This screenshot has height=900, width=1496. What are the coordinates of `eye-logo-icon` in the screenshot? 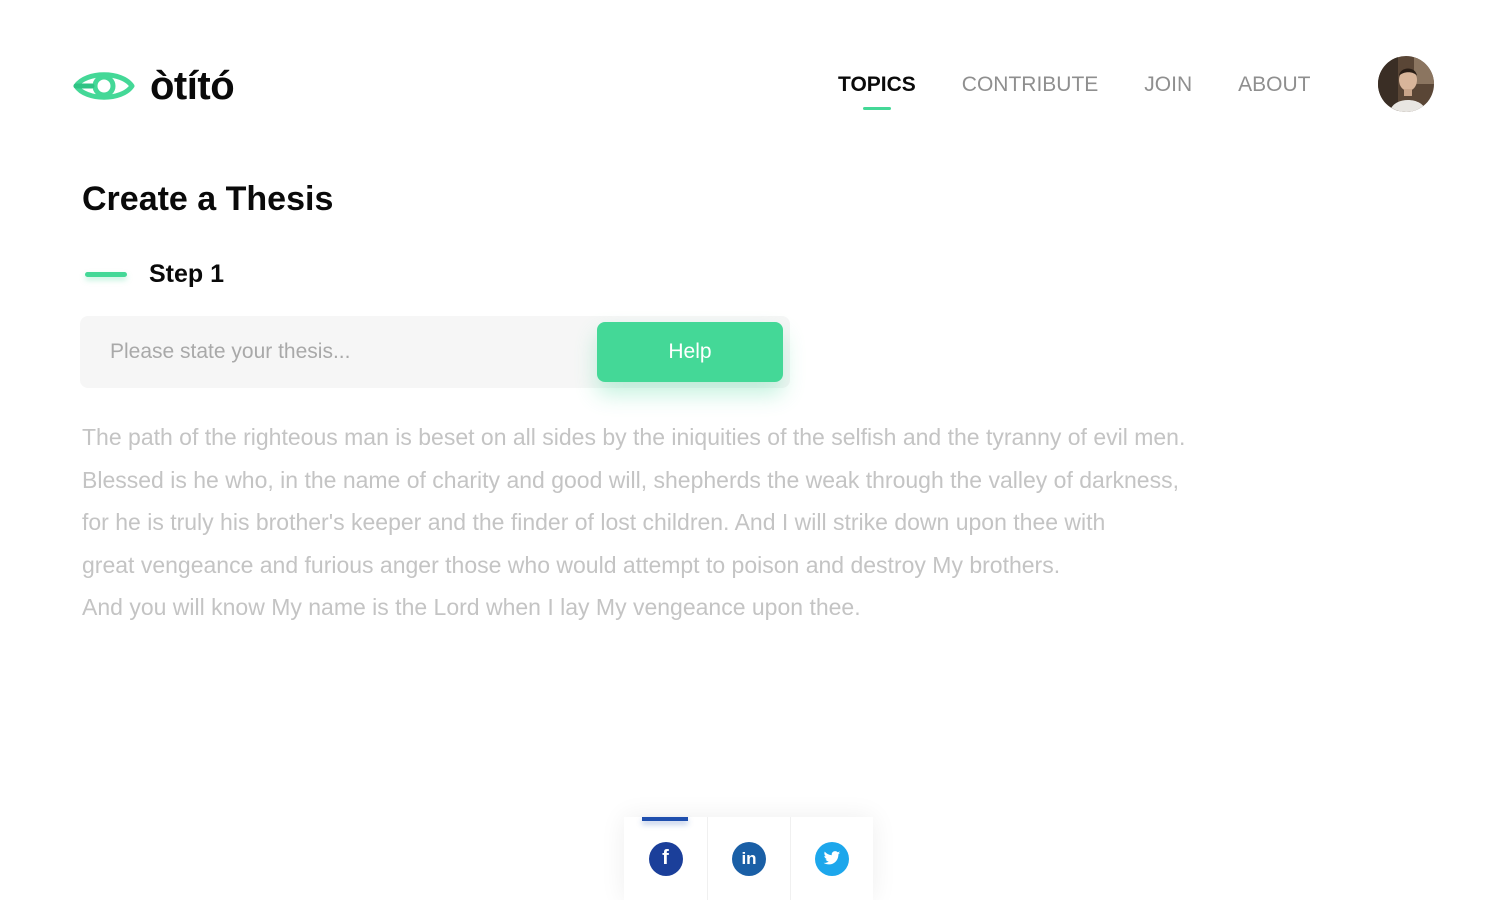 It's located at (104, 86).